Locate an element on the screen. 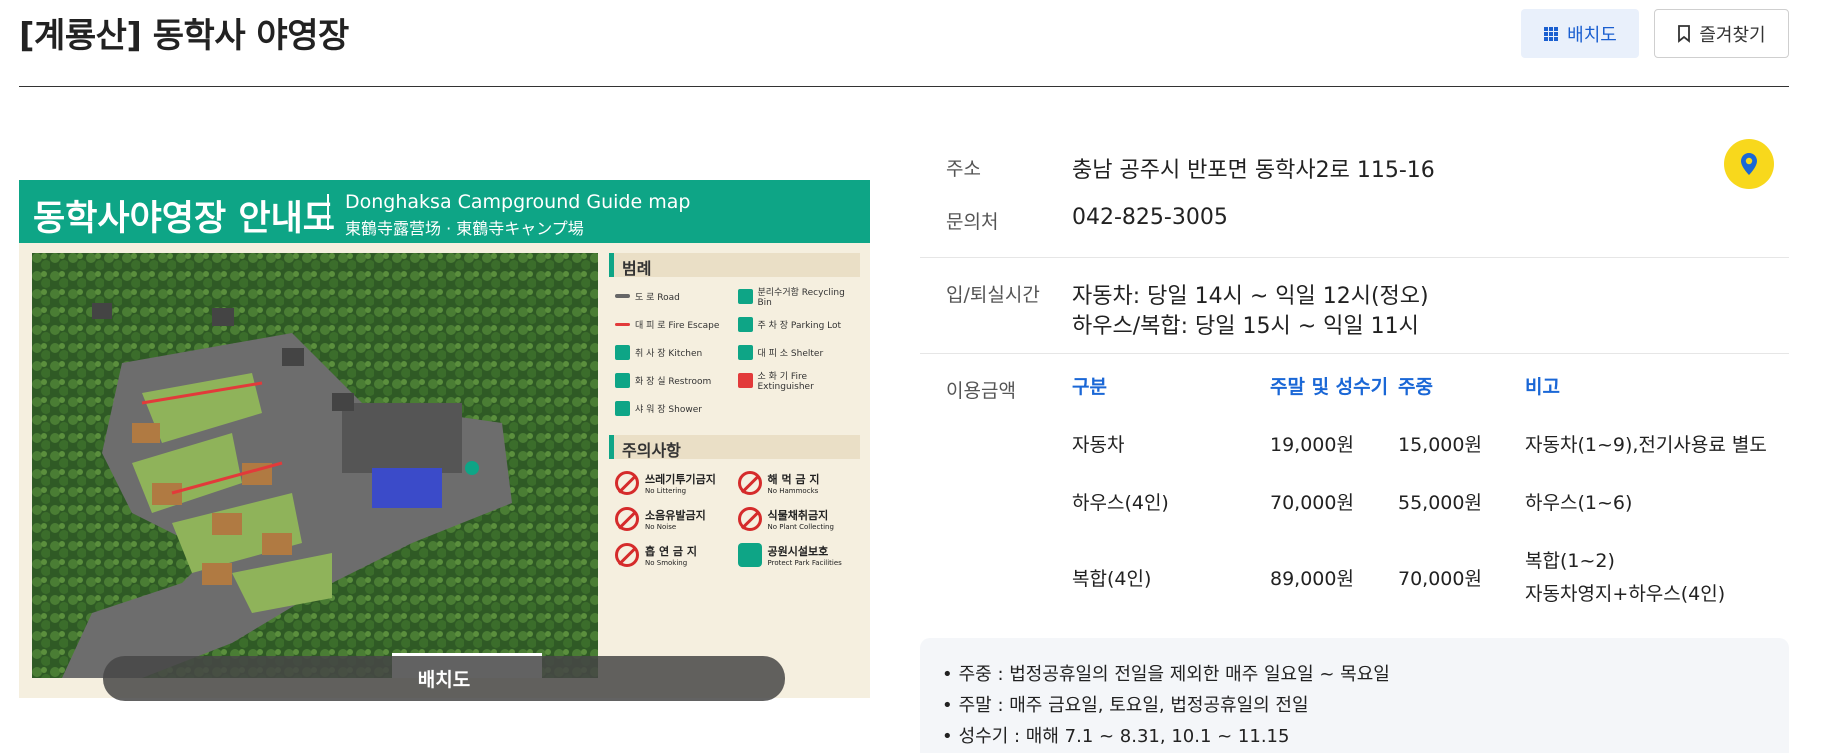 The height and width of the screenshot is (753, 1822). contact-value: 042-825-3005 is located at coordinates (1150, 217).